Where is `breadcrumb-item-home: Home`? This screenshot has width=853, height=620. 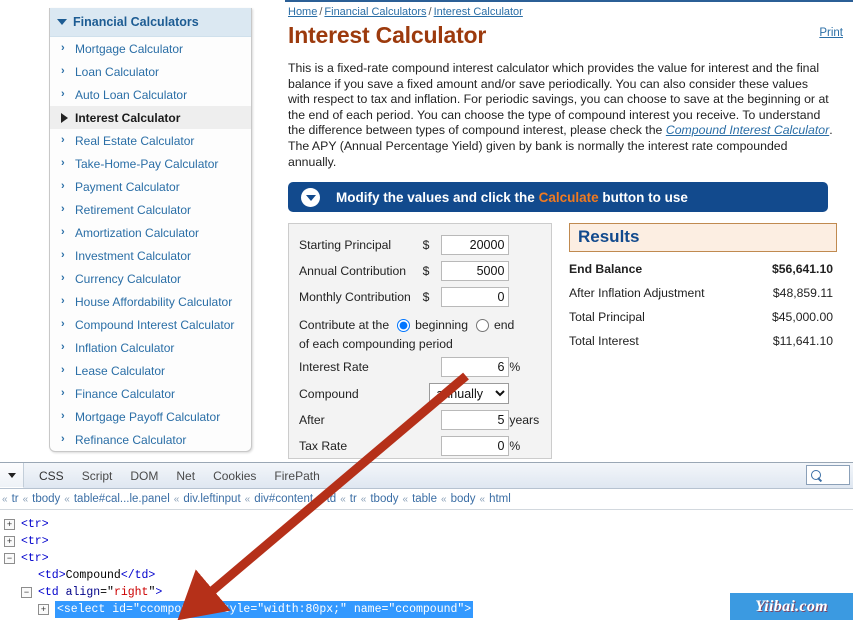 breadcrumb-item-home: Home is located at coordinates (302, 12).